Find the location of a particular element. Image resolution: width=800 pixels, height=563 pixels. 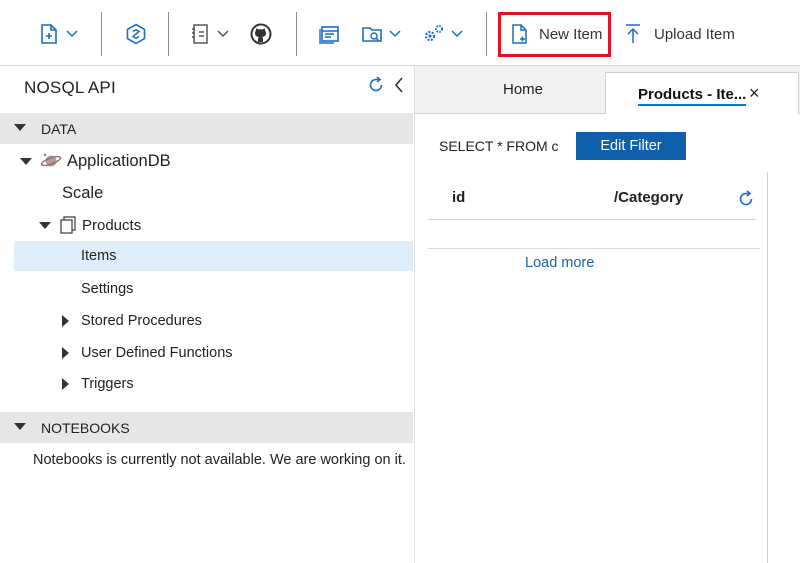

planet-database-icon is located at coordinates (51, 160).